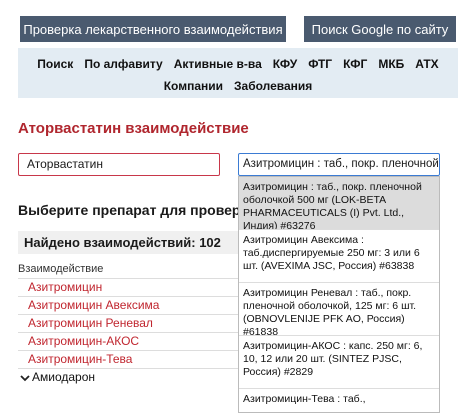 Image resolution: width=474 pixels, height=413 pixels. Describe the element at coordinates (273, 86) in the screenshot. I see `nav-item-diseases: Заболевания` at that location.